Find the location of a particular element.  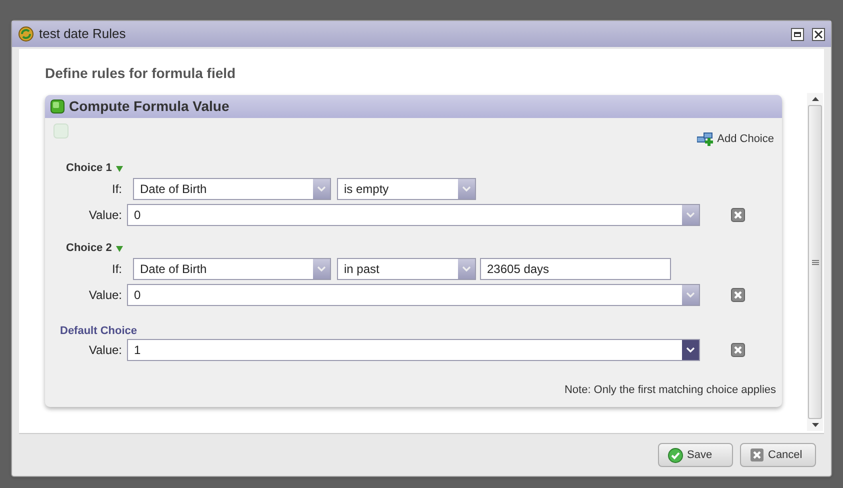

operand-input: 23605 days is located at coordinates (575, 269).